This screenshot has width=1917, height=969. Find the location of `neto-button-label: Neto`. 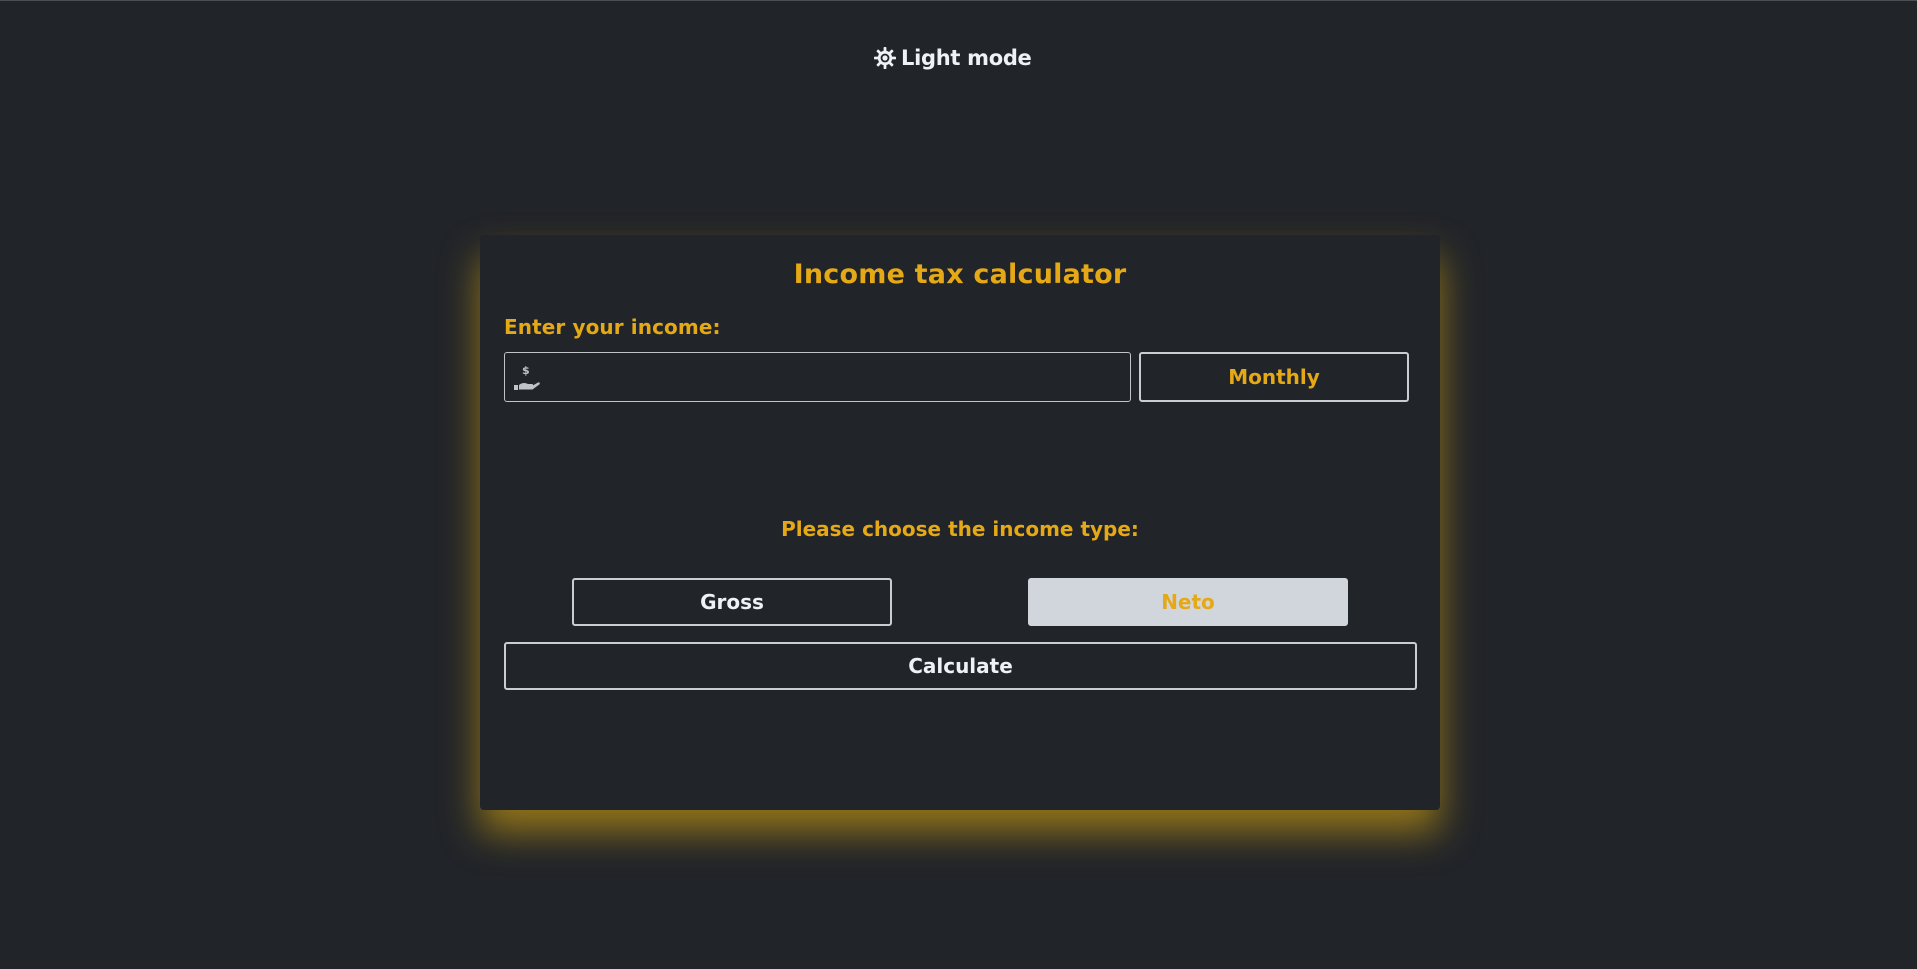

neto-button-label: Neto is located at coordinates (1188, 602).